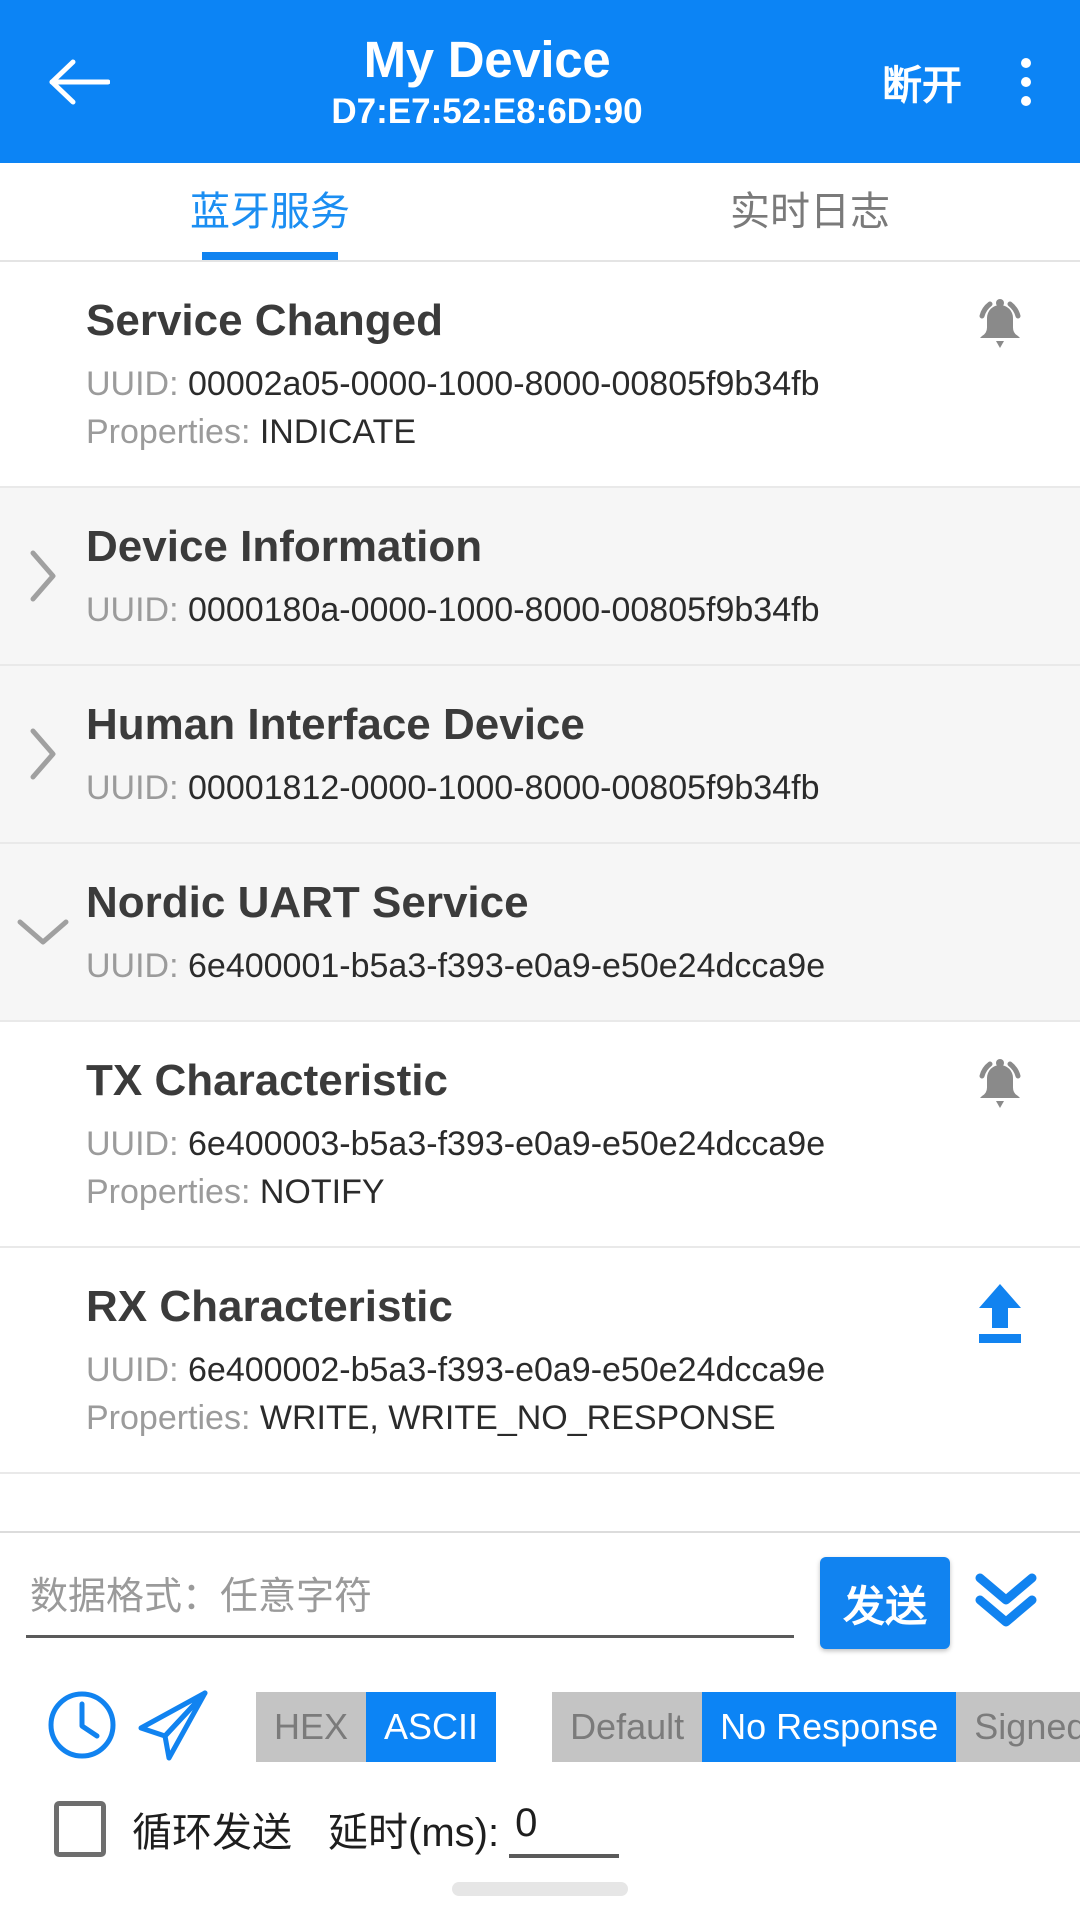  What do you see at coordinates (311, 1727) in the screenshot?
I see `segment-hex: HEX` at bounding box center [311, 1727].